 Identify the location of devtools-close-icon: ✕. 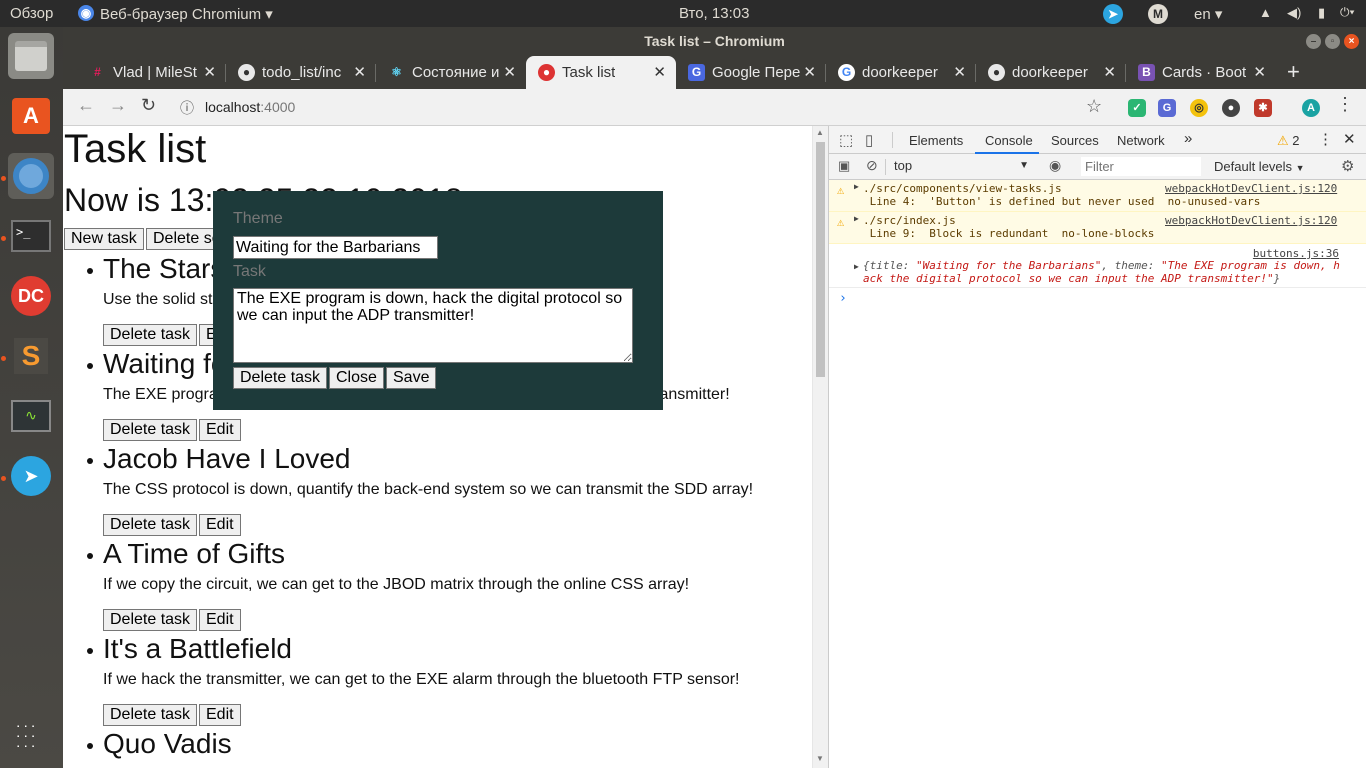
(1349, 139).